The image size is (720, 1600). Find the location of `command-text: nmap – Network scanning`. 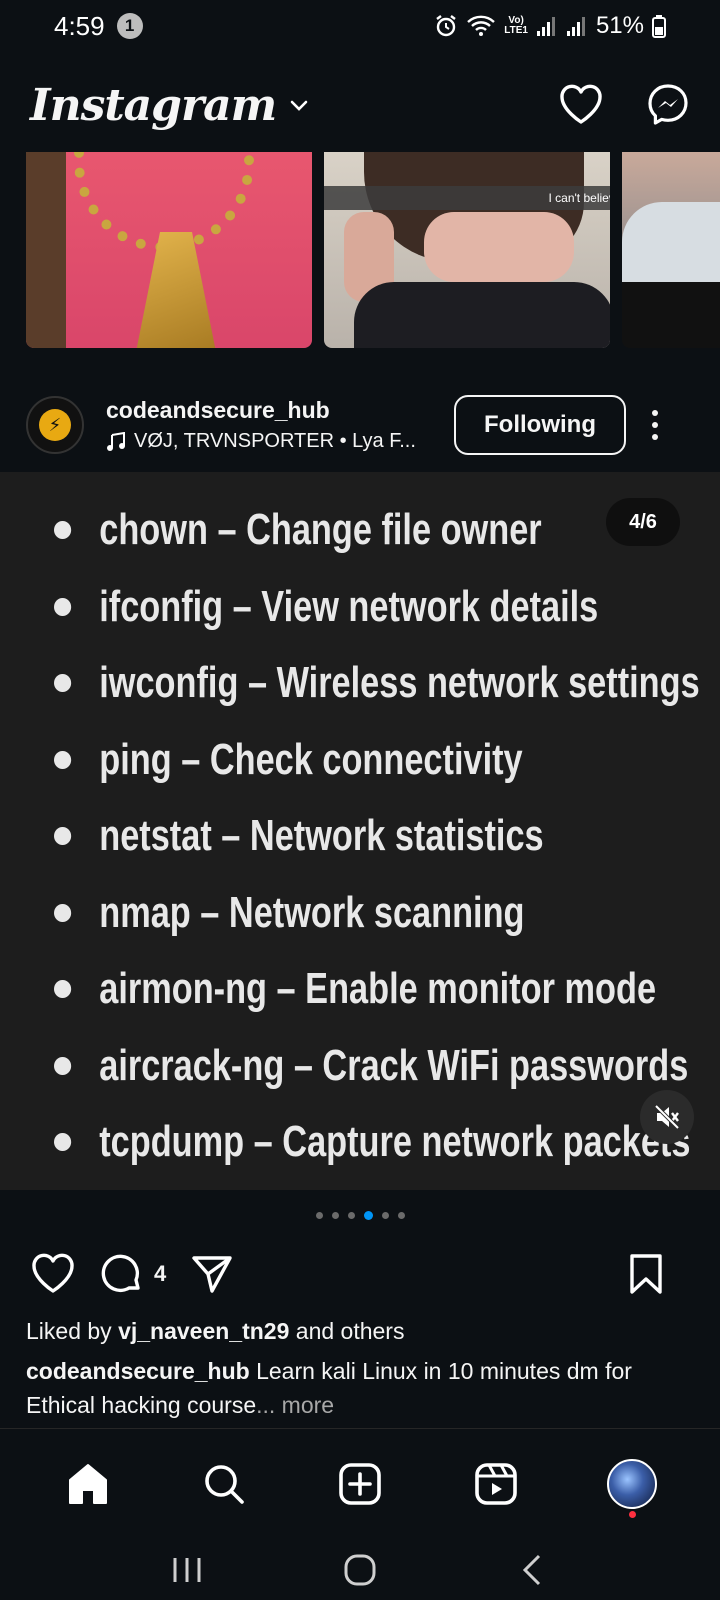

command-text: nmap – Network scanning is located at coordinates (312, 912).